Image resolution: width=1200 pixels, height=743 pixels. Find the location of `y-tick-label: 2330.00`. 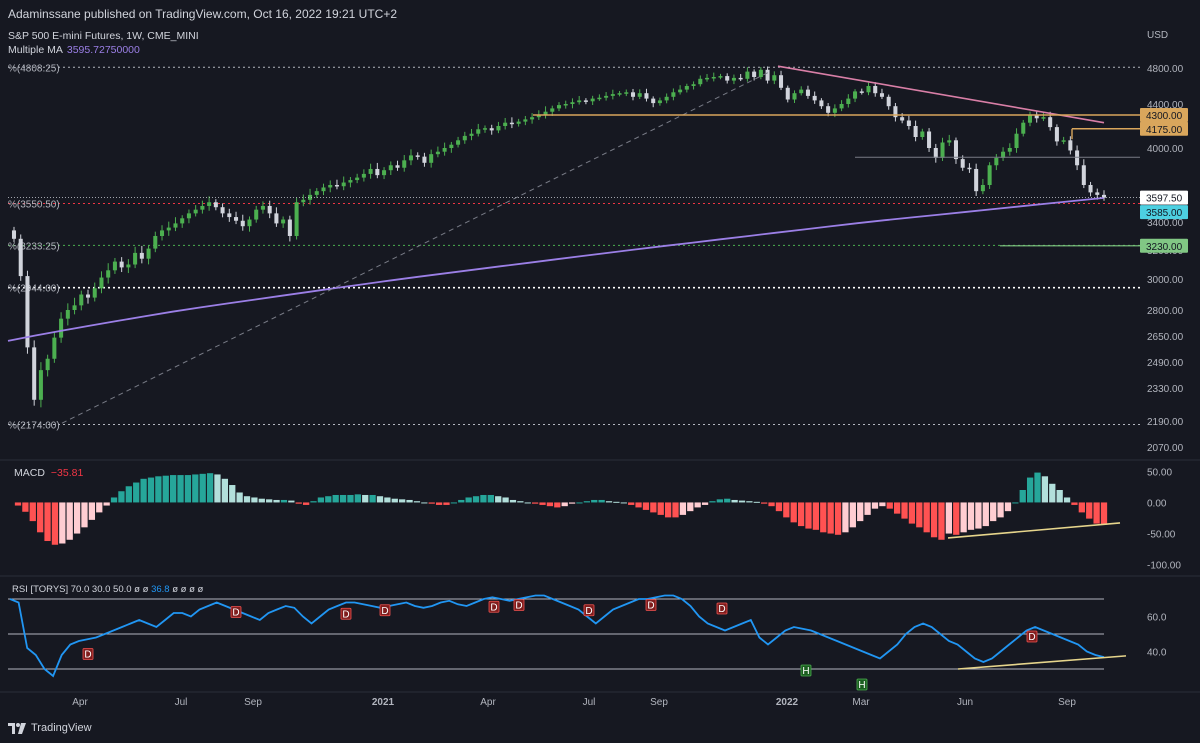

y-tick-label: 2330.00 is located at coordinates (1165, 389).